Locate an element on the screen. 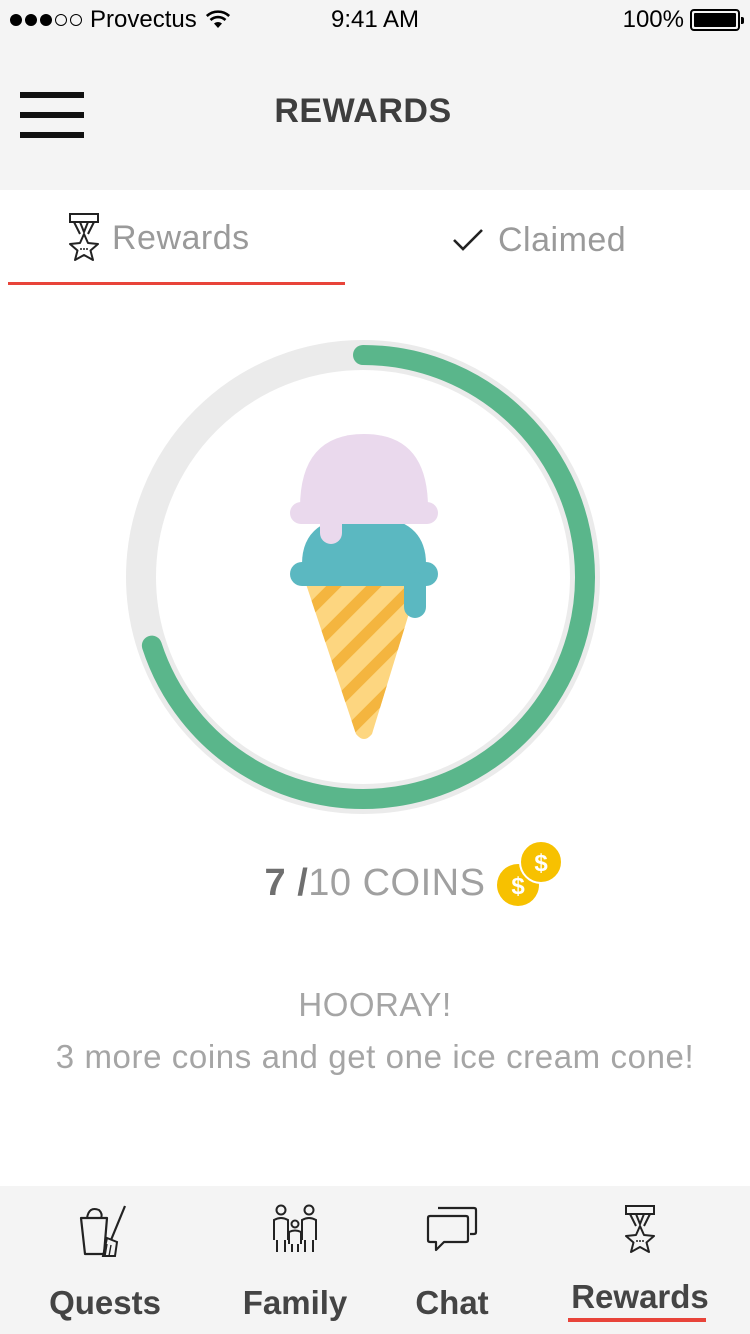  battery-percentage: 100% is located at coordinates (653, 19).